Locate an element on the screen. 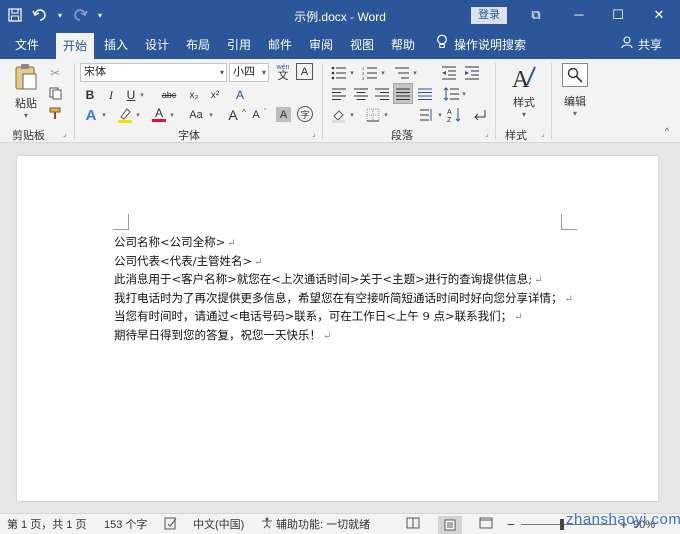  zoom-slider-thumb is located at coordinates (562, 524).